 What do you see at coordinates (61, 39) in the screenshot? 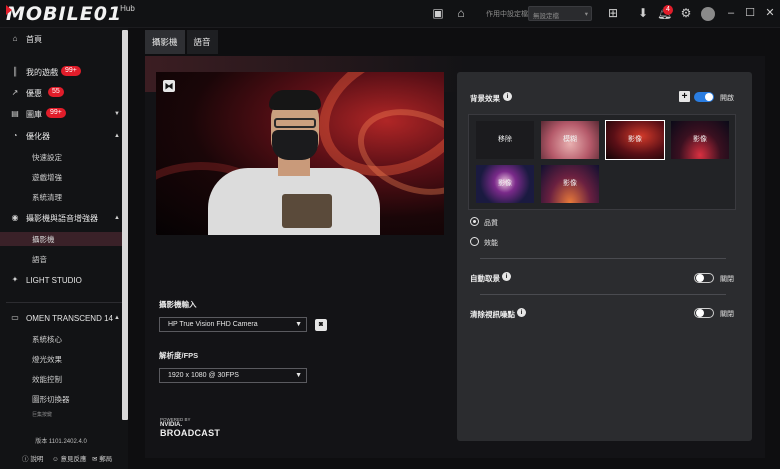
I see `sidebar-item-home: ⌂ 首頁` at bounding box center [61, 39].